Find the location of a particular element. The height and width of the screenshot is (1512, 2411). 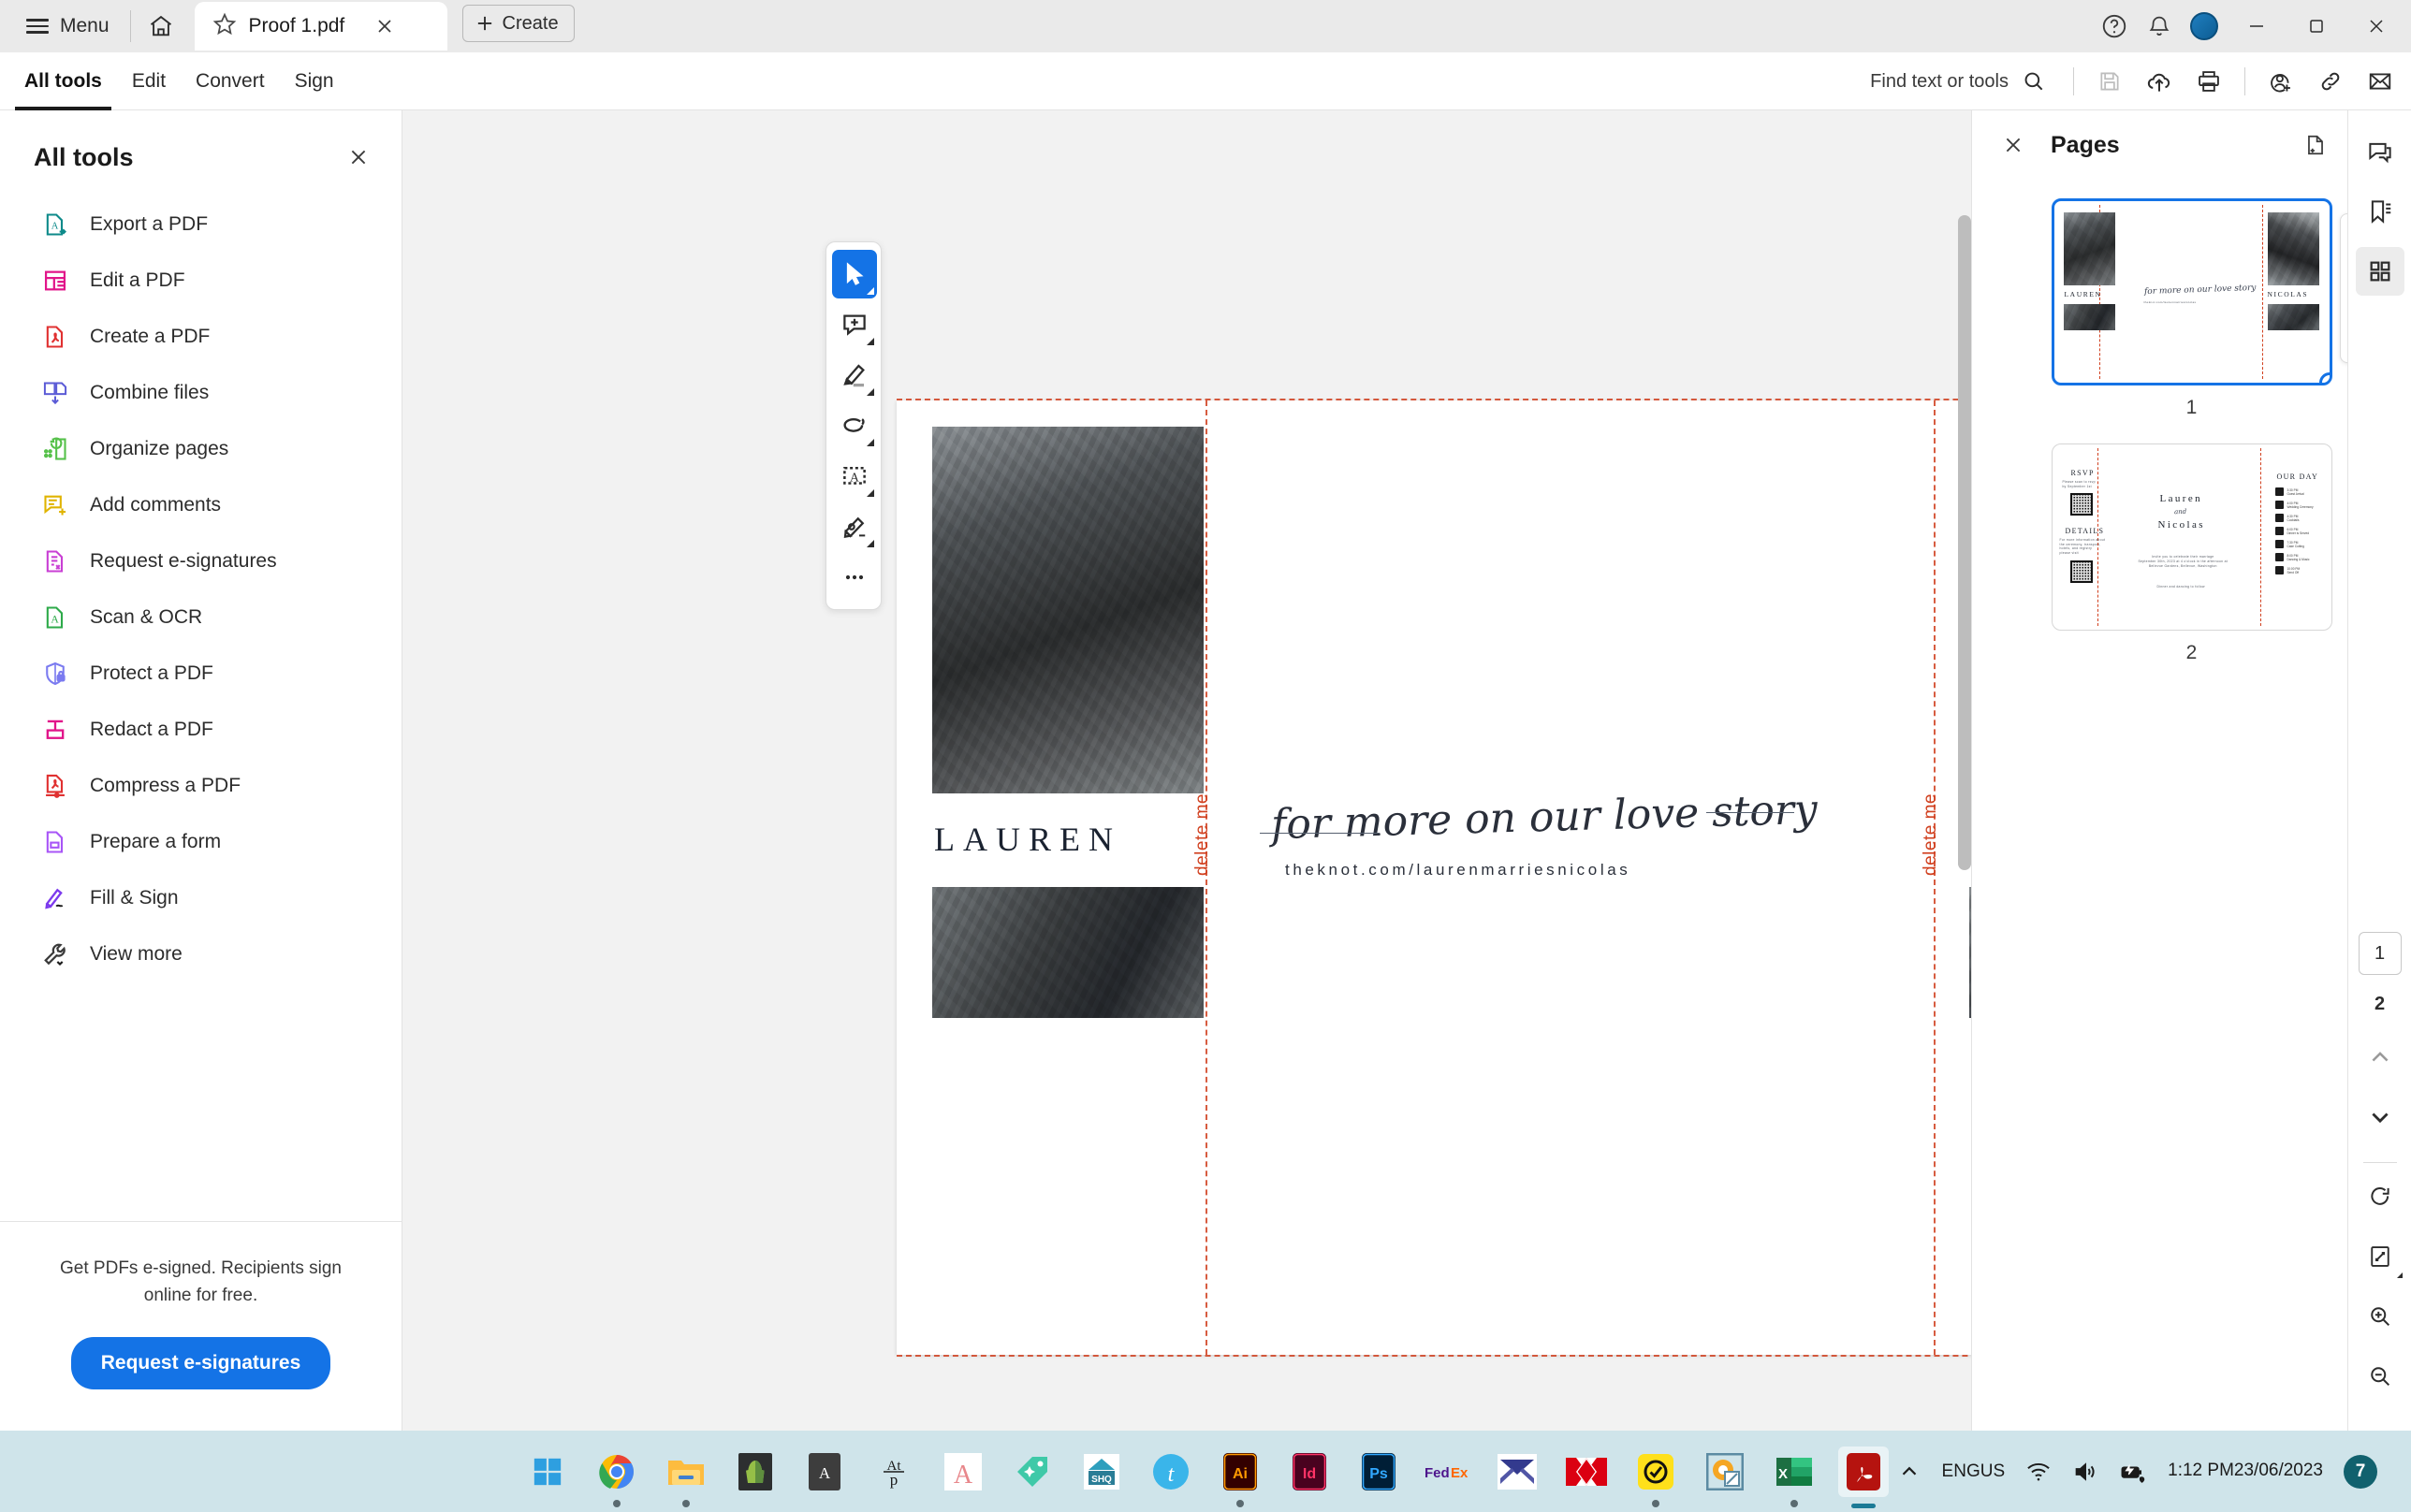

text-box-tool: A is located at coordinates (854, 477).